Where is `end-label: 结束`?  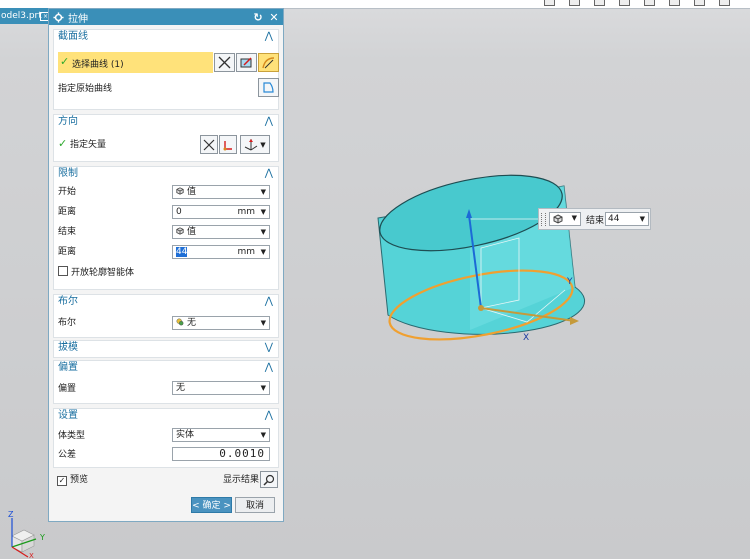 end-label: 结束 is located at coordinates (67, 232).